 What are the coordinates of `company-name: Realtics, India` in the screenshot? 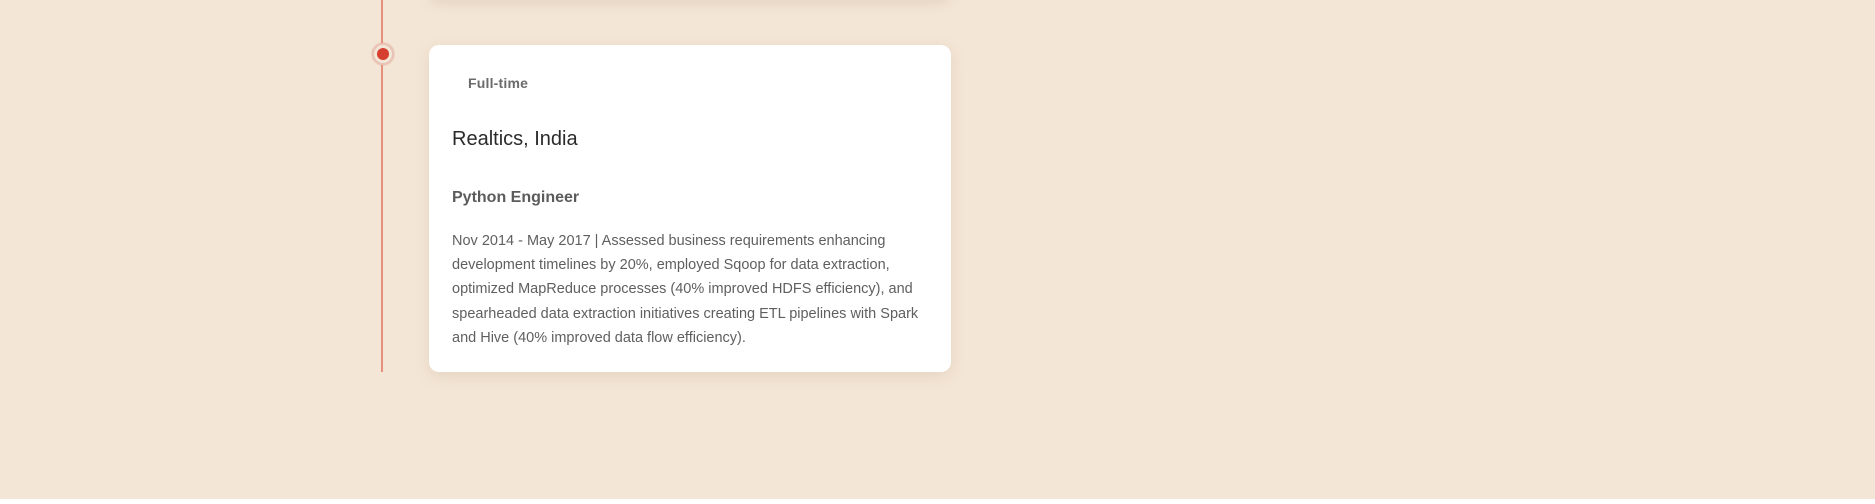 It's located at (515, 139).